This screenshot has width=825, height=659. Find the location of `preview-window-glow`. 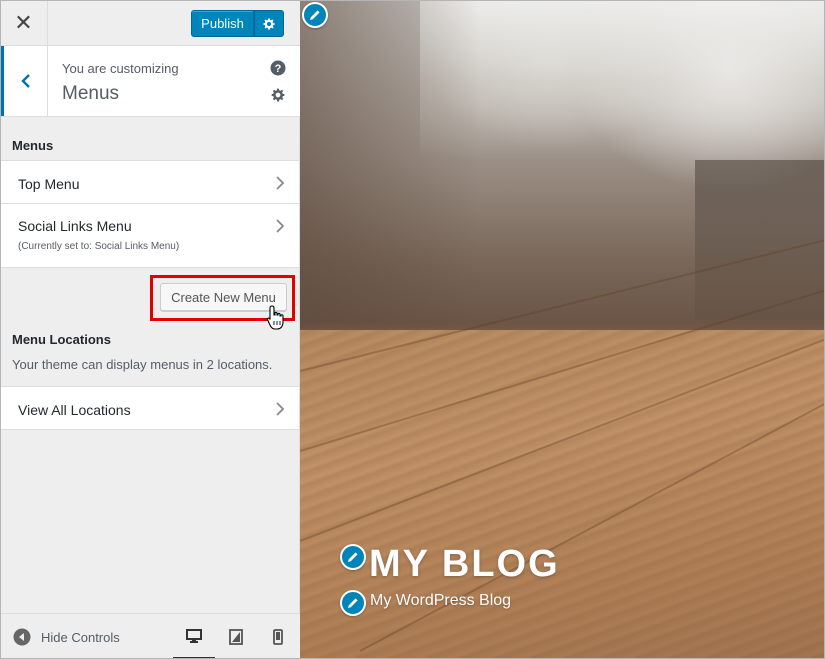

preview-window-glow is located at coordinates (622, 80).